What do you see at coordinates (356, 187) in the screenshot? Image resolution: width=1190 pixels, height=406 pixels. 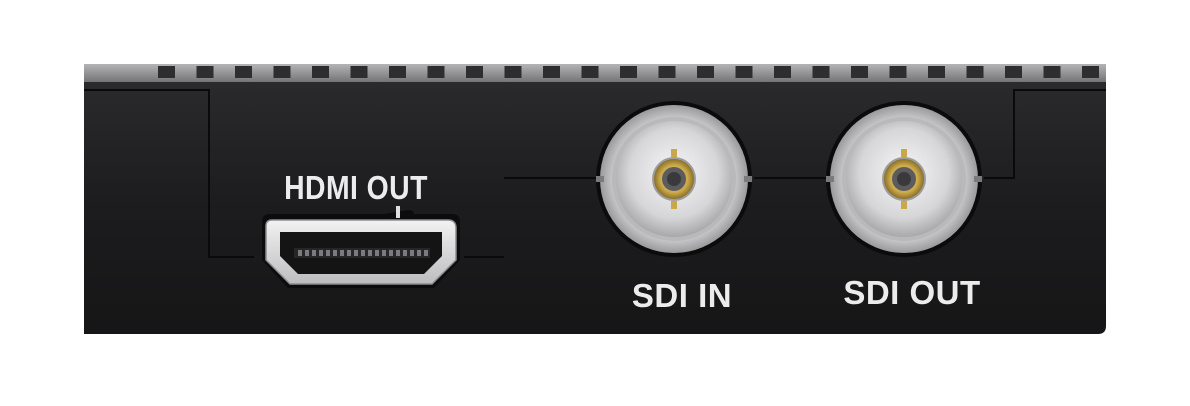 I see `hdmi-out-label: HDMI OUT` at bounding box center [356, 187].